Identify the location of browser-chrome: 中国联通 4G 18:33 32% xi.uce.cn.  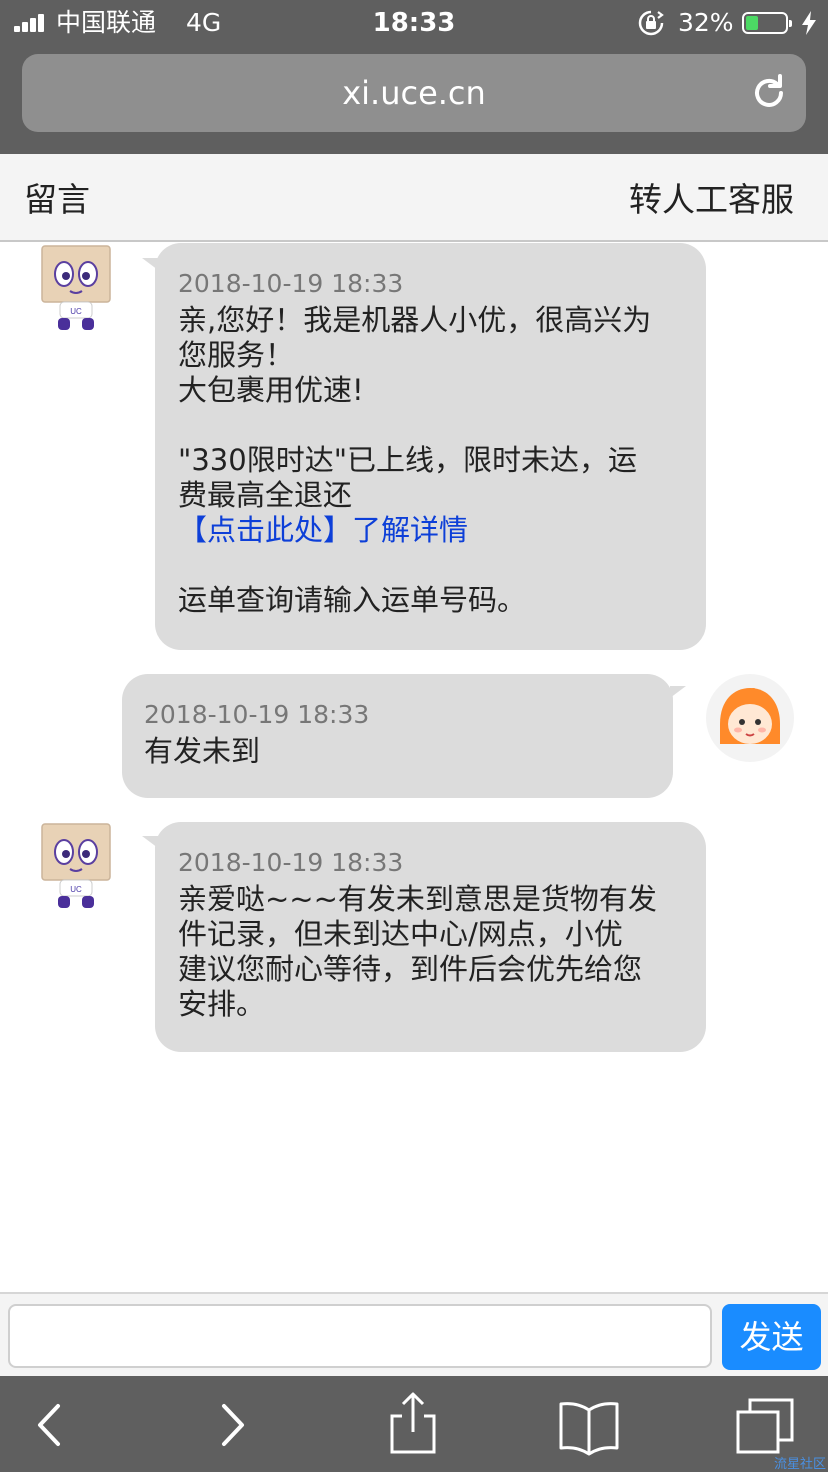
(414, 77).